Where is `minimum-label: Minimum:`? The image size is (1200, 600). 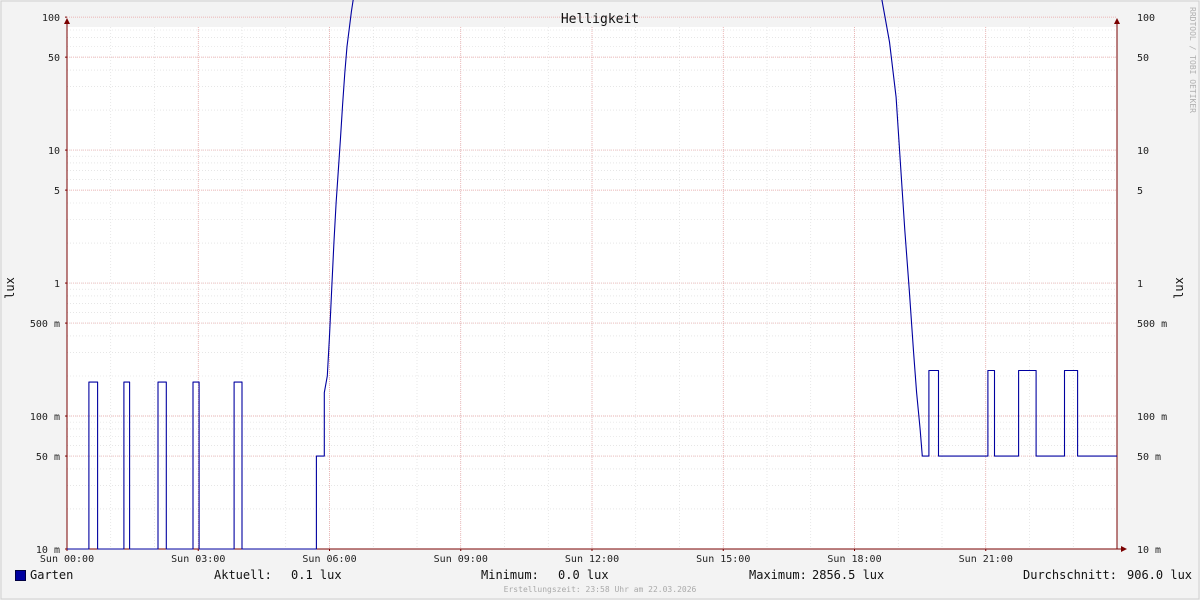
minimum-label: Minimum: is located at coordinates (510, 575).